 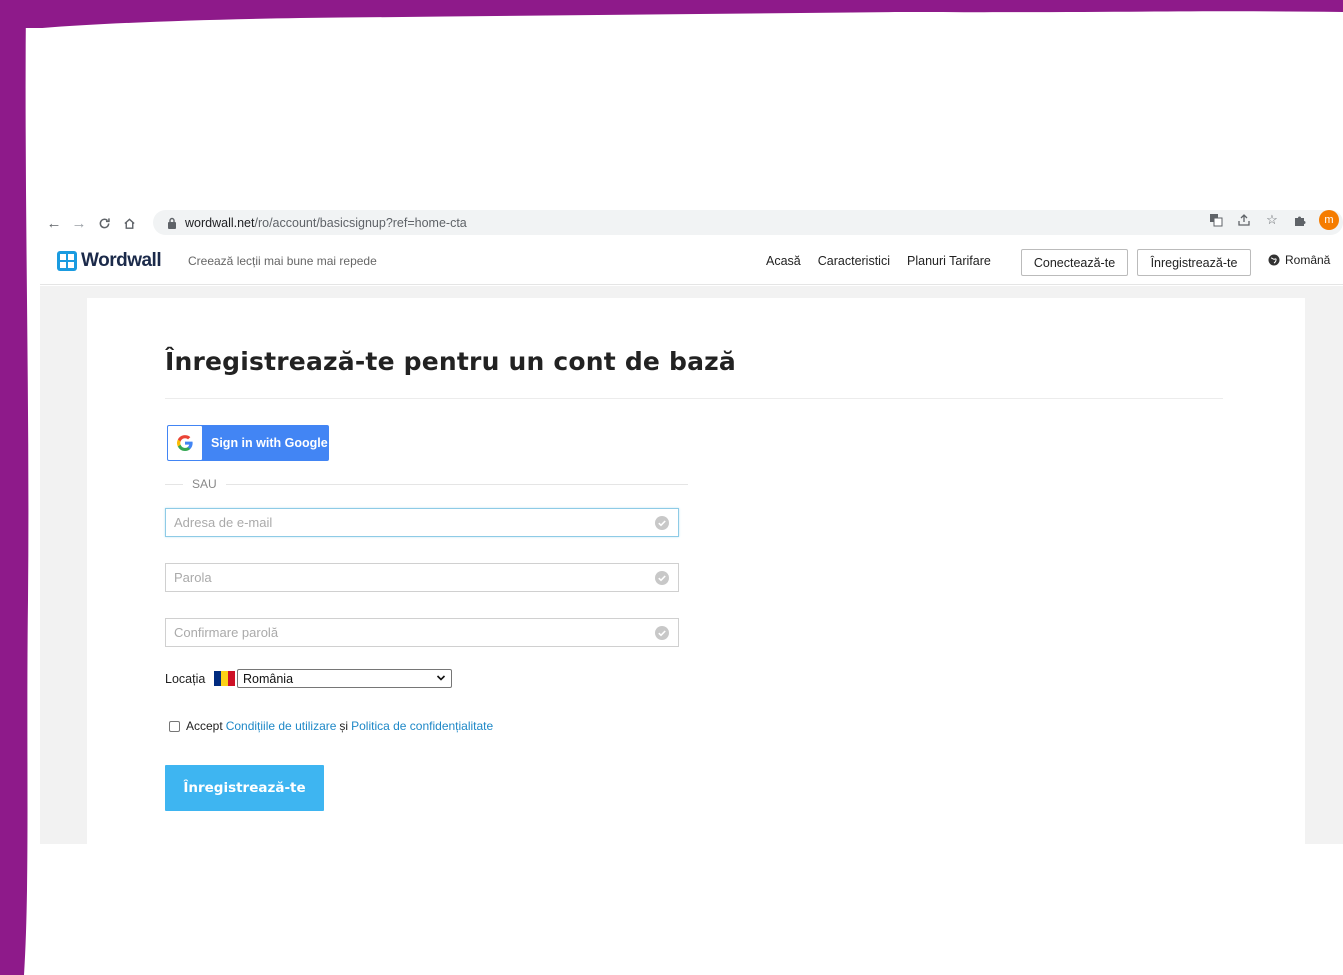 What do you see at coordinates (185, 679) in the screenshot?
I see `location-label: Locația` at bounding box center [185, 679].